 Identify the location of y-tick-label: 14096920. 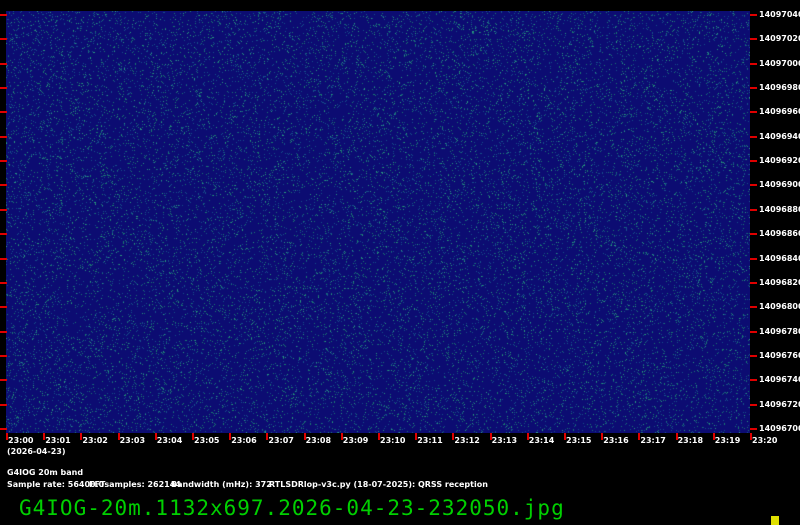
(779, 161).